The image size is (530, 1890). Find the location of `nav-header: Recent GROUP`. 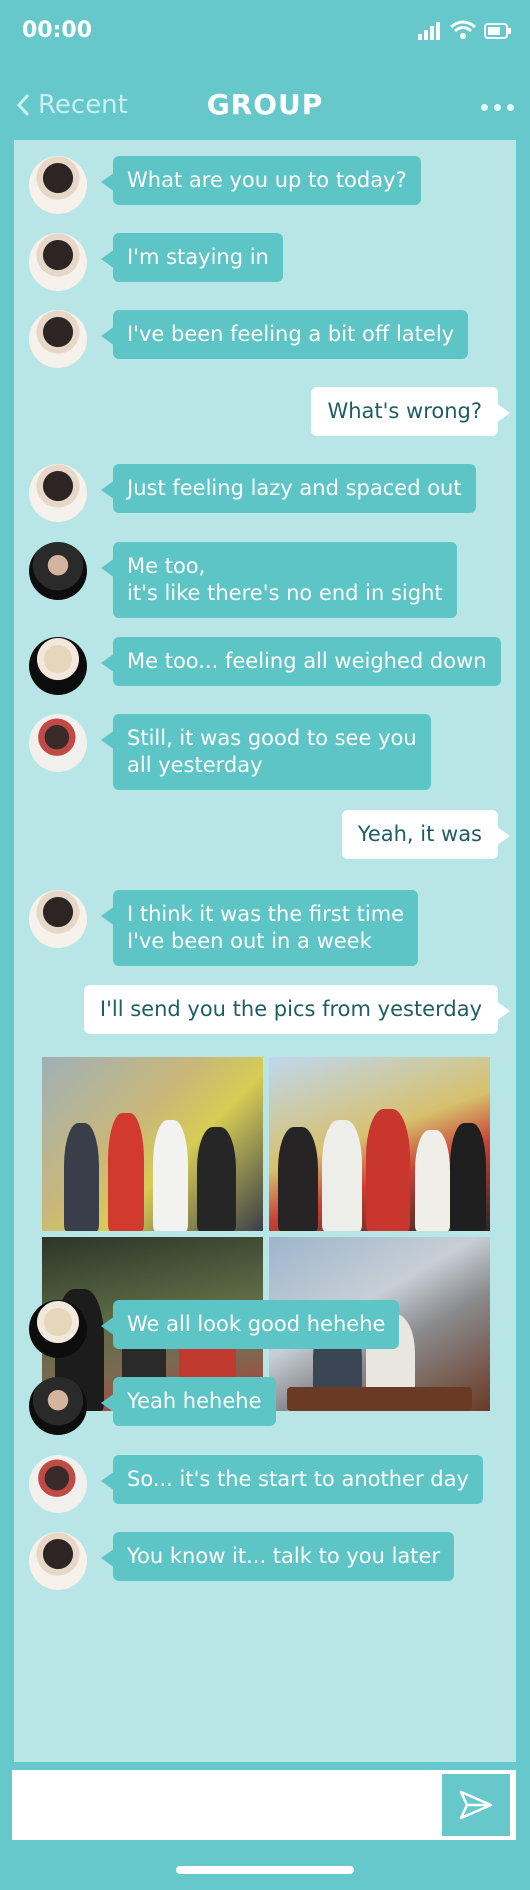

nav-header: Recent GROUP is located at coordinates (265, 105).